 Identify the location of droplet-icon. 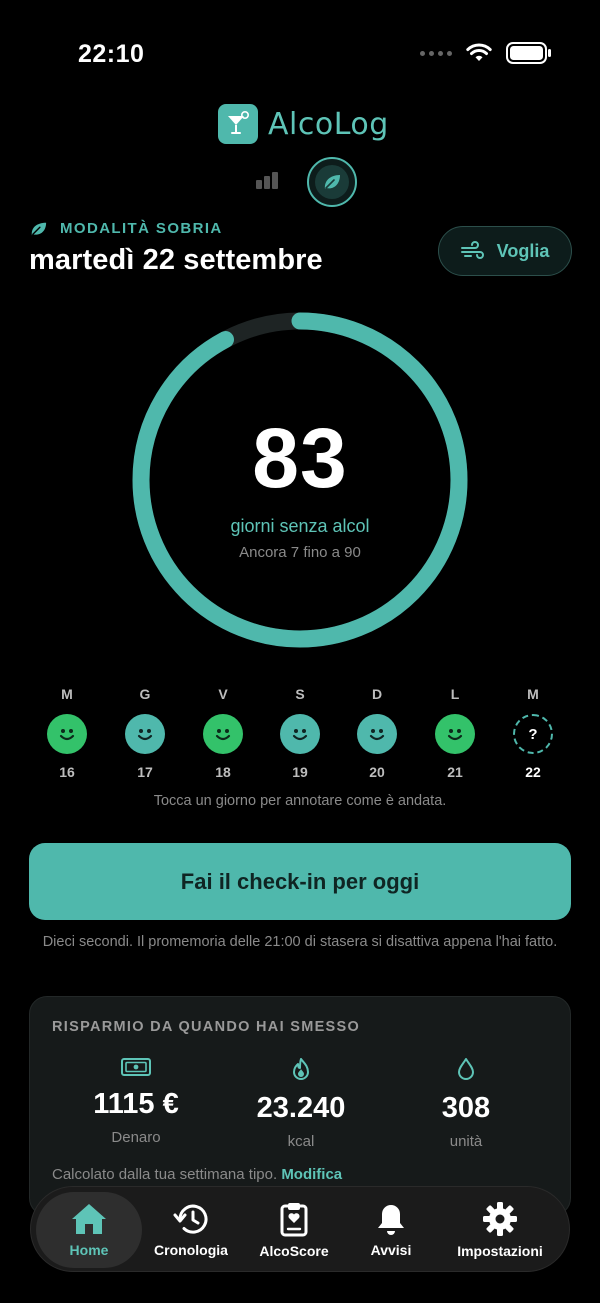
(466, 1069).